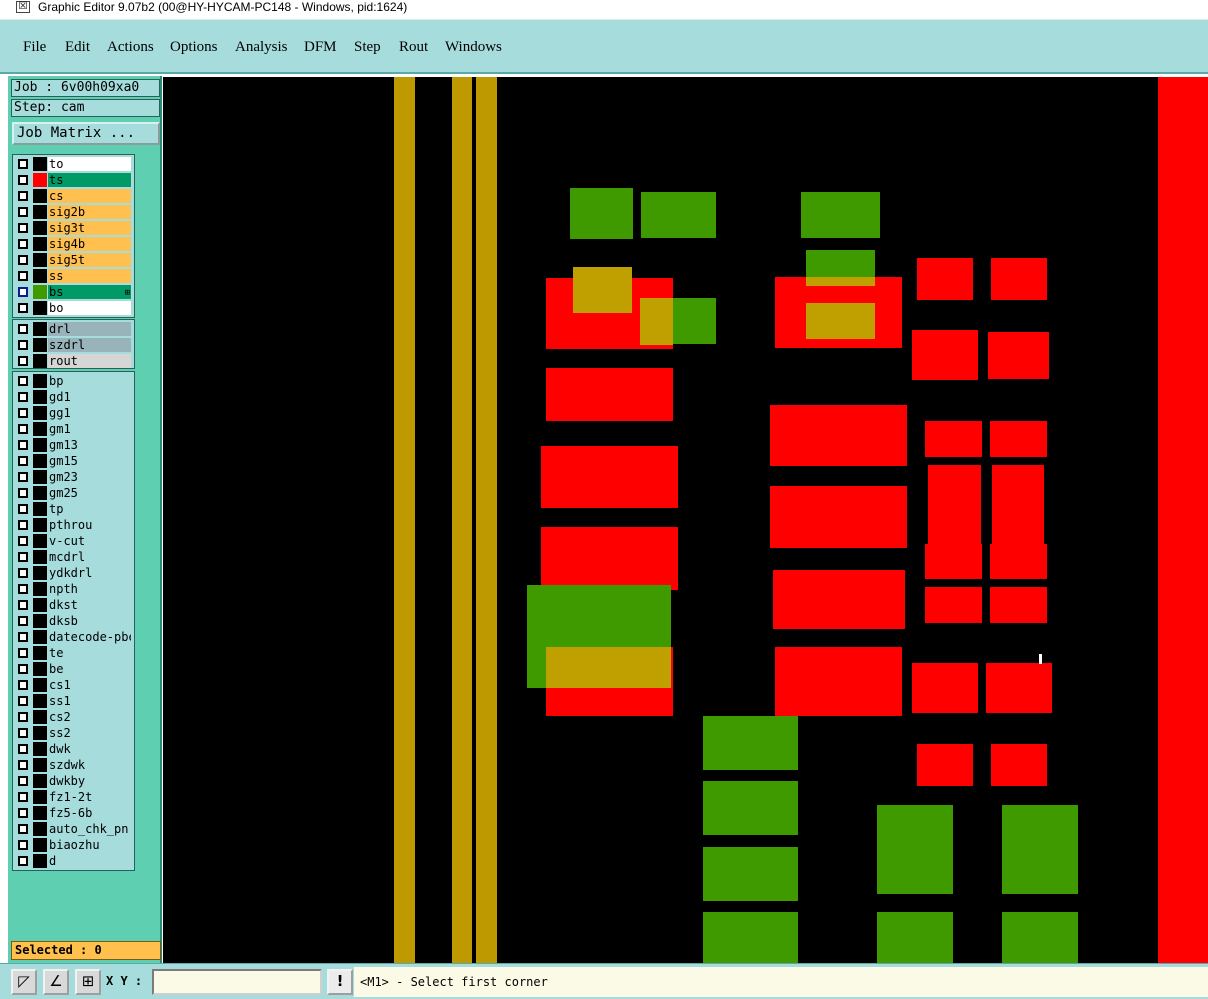 This screenshot has width=1208, height=999. I want to click on layer-row: v-cut, so click(73, 541).